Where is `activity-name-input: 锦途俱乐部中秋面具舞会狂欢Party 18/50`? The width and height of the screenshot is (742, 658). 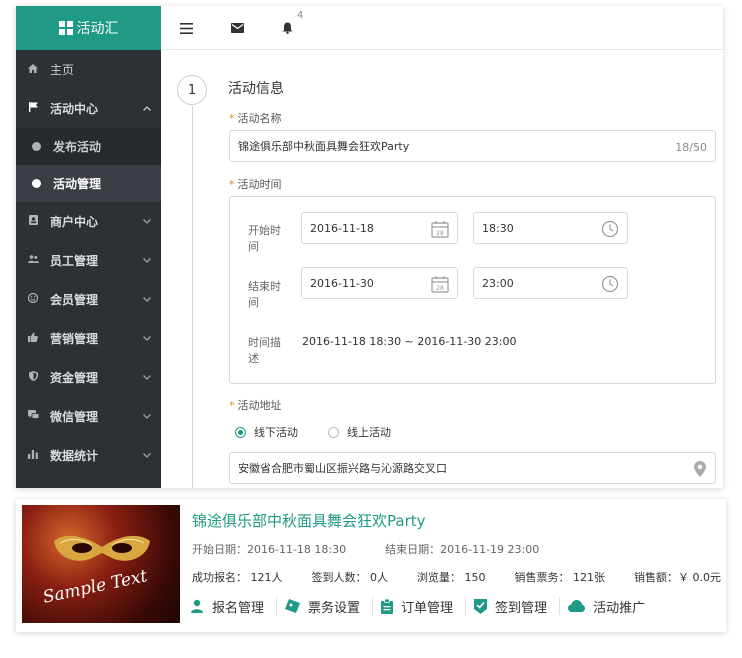 activity-name-input: 锦途俱乐部中秋面具舞会狂欢Party 18/50 is located at coordinates (472, 146).